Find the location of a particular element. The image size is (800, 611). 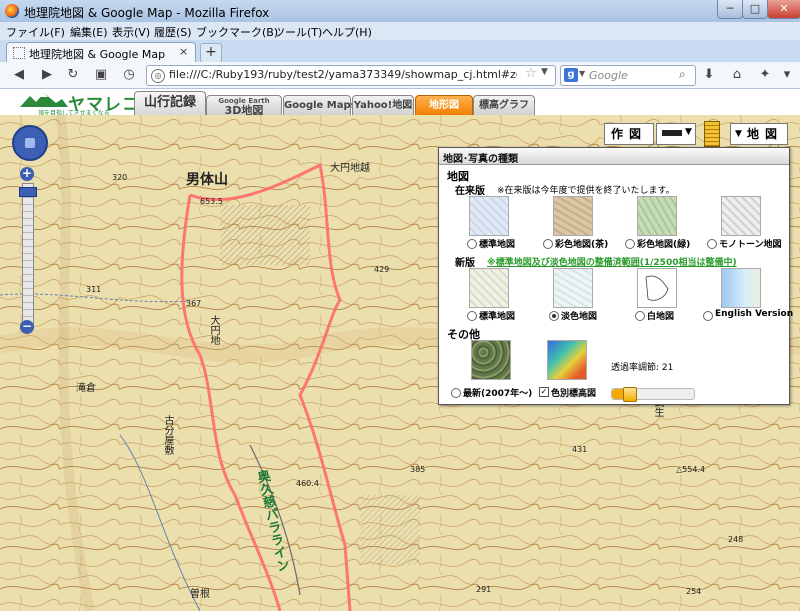

thumb-pale is located at coordinates (573, 288).